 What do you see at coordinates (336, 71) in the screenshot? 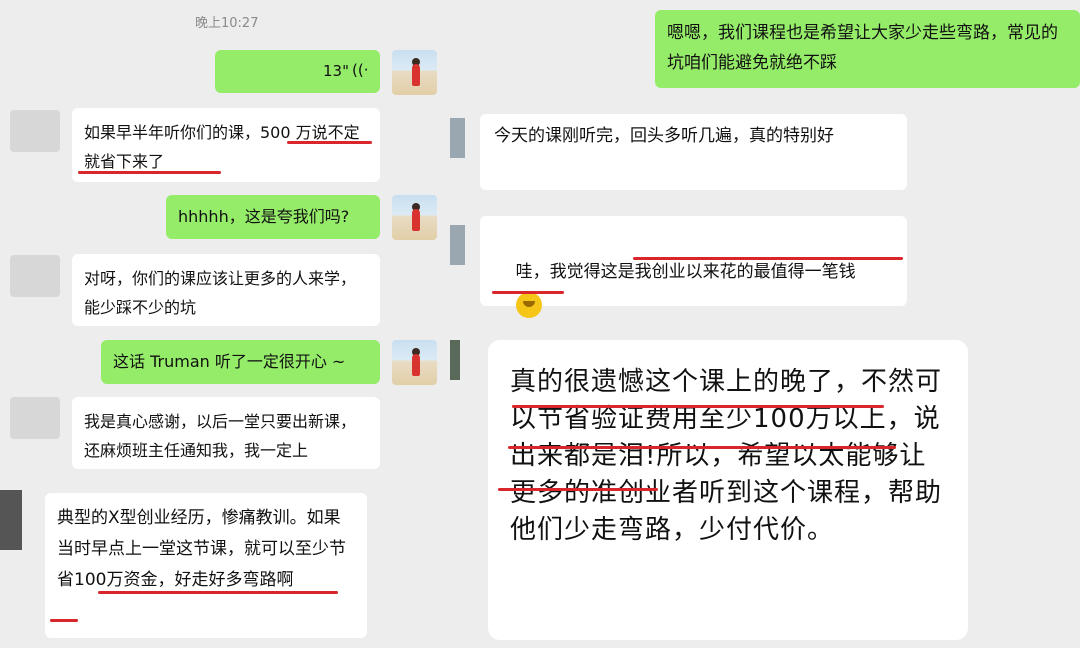
I see `voice-duration: 13"` at bounding box center [336, 71].